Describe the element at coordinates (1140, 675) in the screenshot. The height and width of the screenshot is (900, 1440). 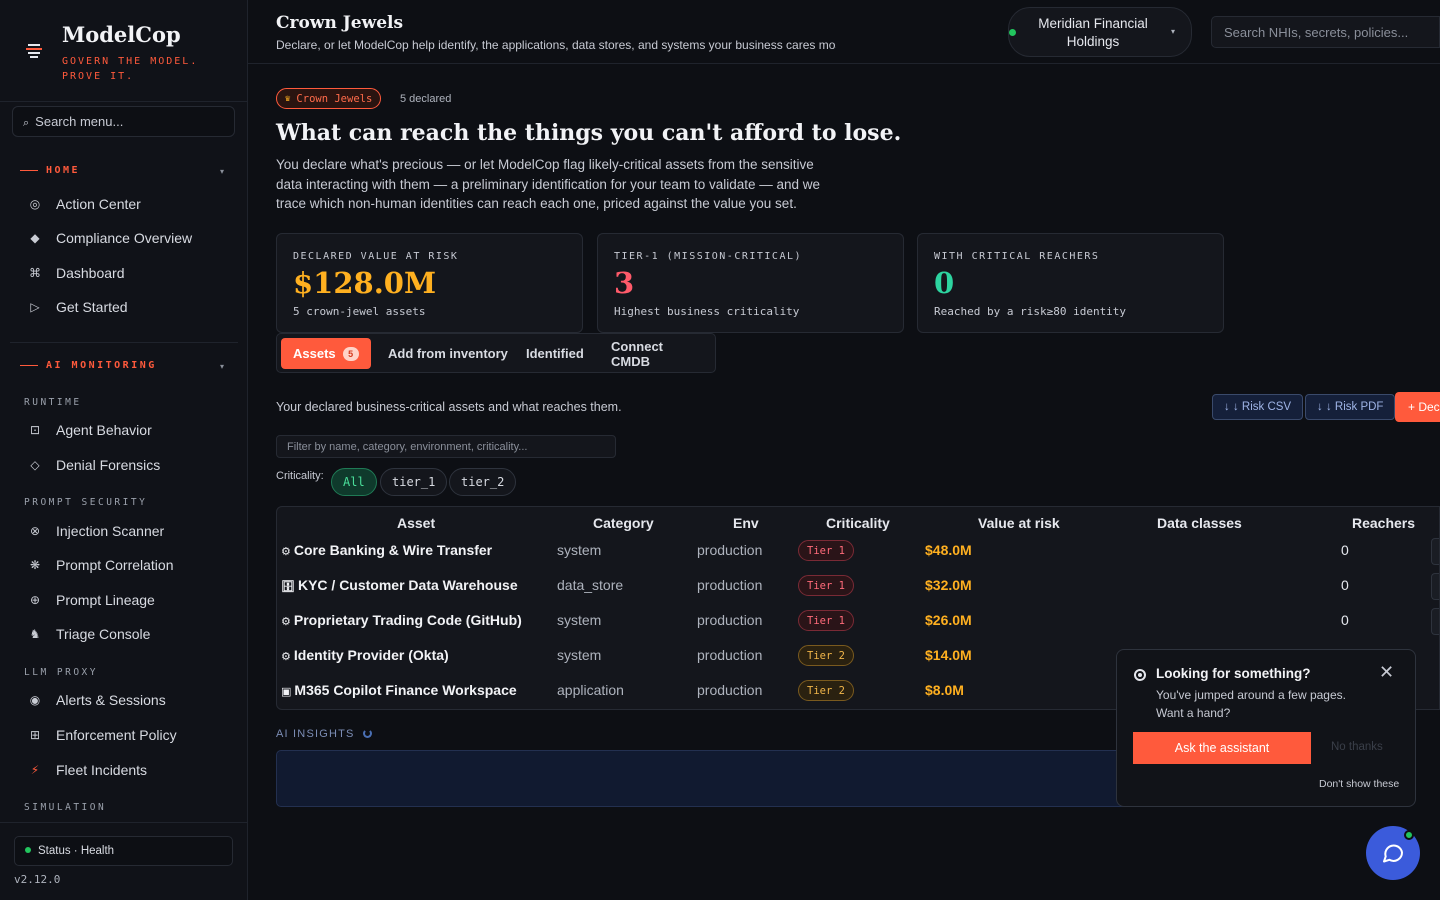
I see `radio-target-icon` at that location.